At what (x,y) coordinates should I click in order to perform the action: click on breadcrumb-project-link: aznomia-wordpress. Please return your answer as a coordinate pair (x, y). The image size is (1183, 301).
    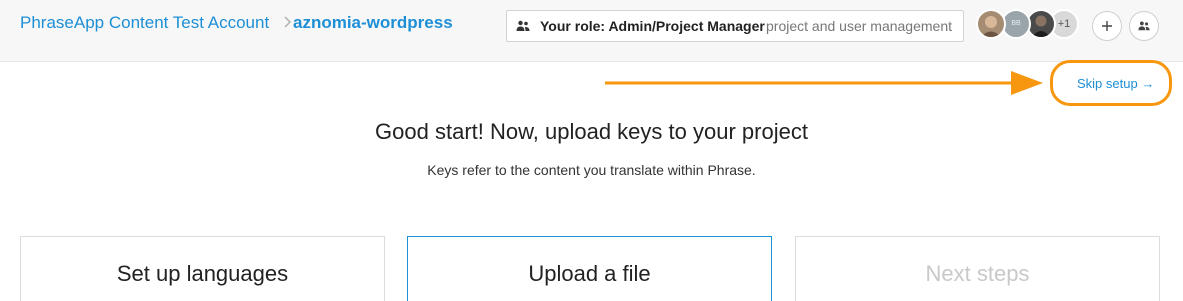
    Looking at the image, I should click on (373, 23).